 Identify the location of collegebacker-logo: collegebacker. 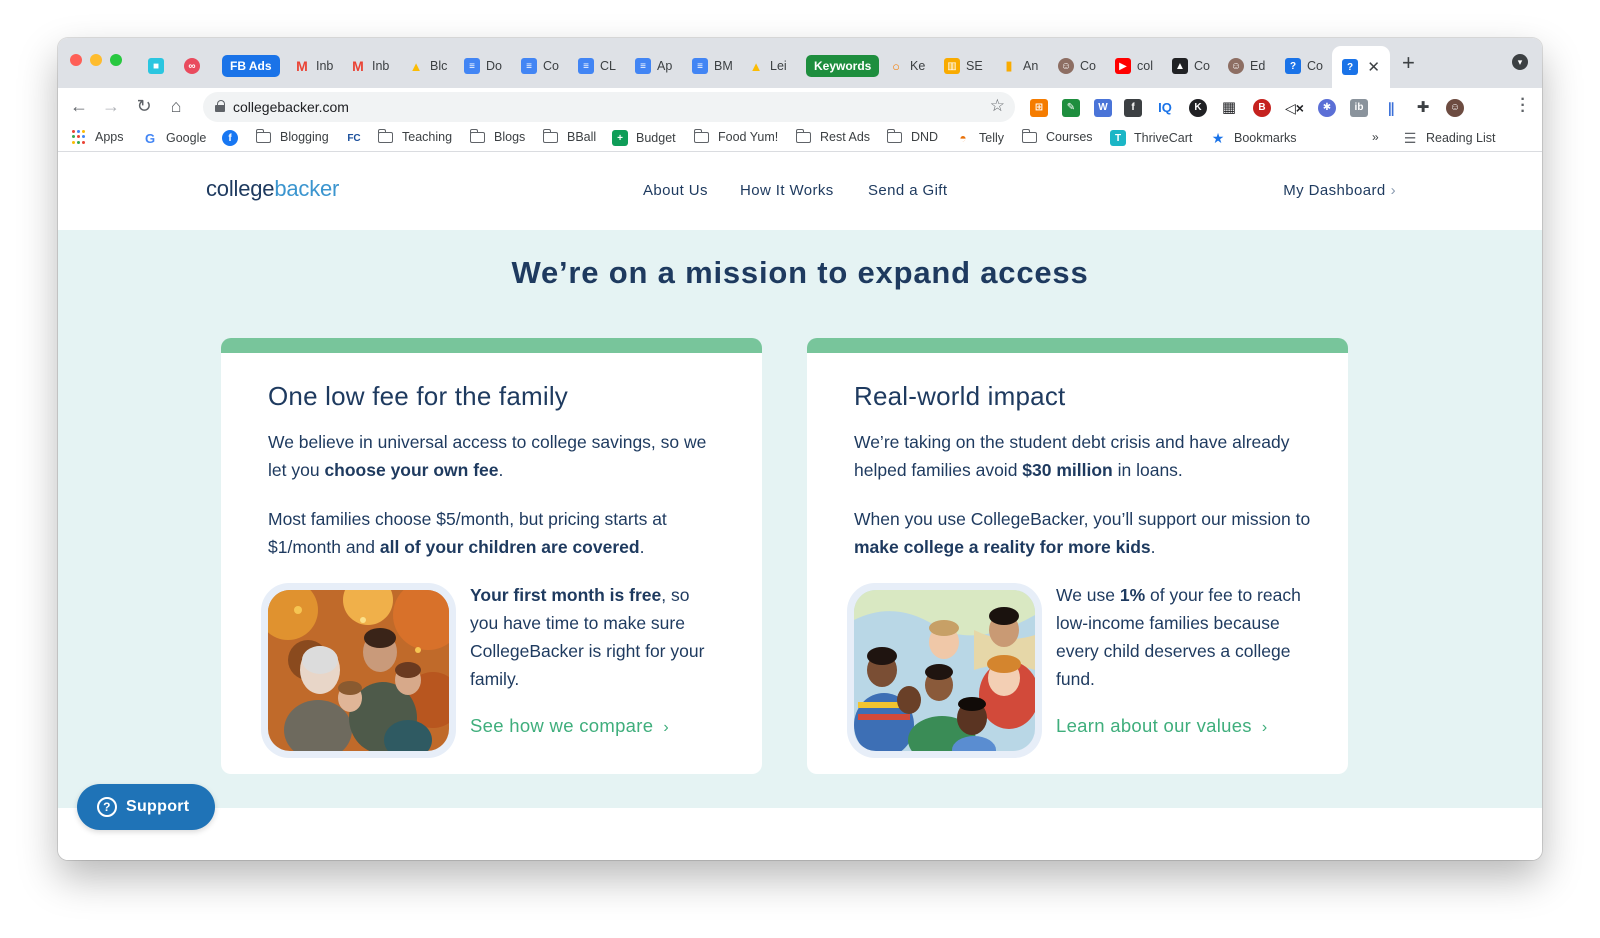
(272, 189).